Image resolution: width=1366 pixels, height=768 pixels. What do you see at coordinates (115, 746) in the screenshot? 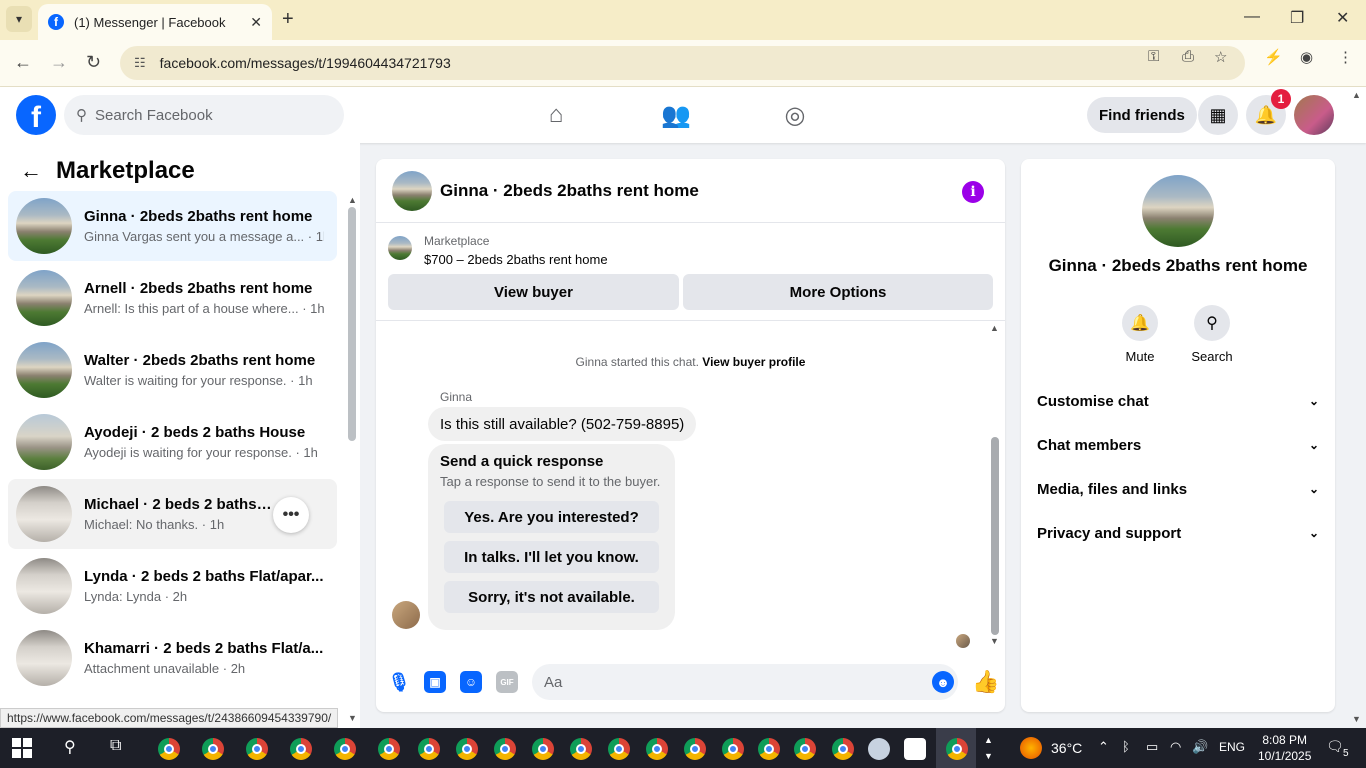
I see `task-view-icon: ⧉` at bounding box center [115, 746].